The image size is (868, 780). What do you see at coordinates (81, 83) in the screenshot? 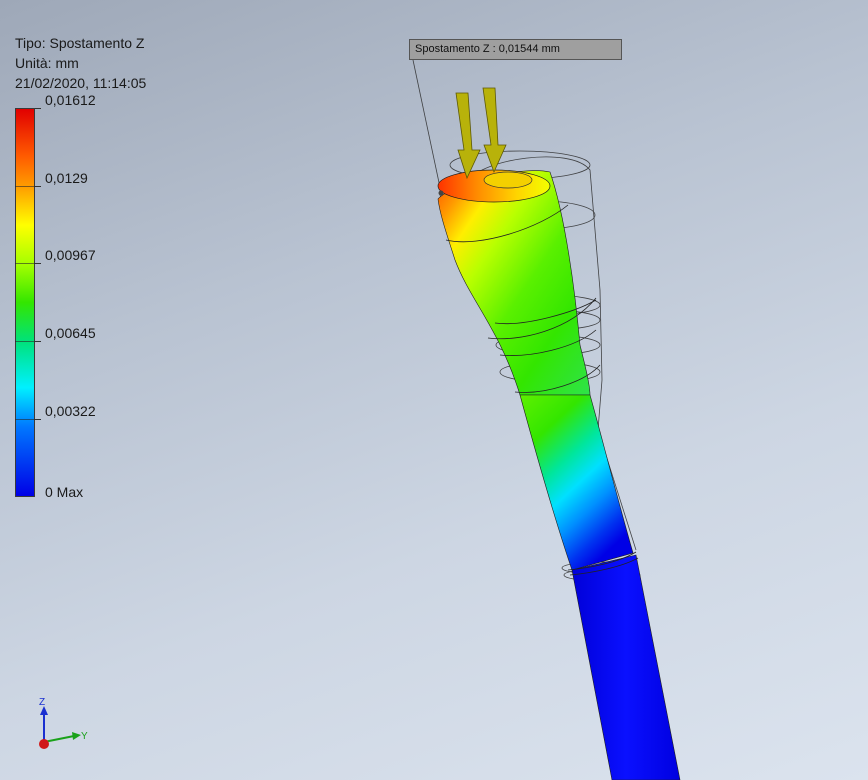
I see `result-timestamp: 21/02/2020, 11:14:05` at bounding box center [81, 83].